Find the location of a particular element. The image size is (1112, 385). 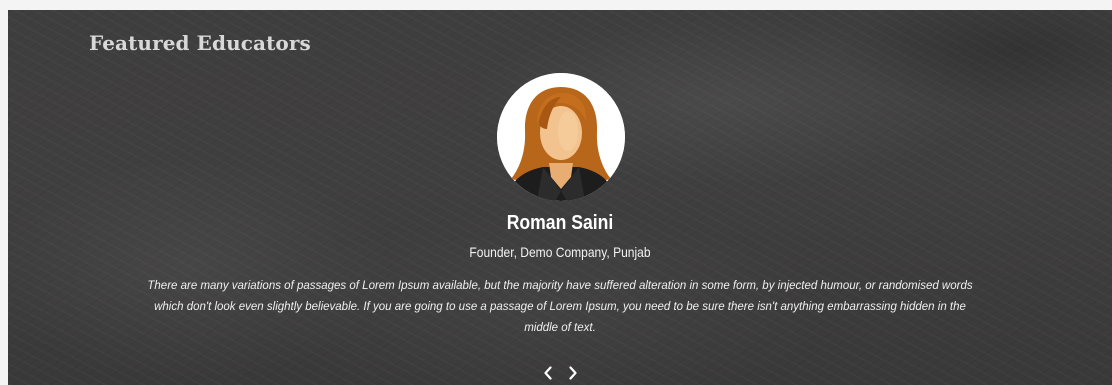

educator-role: Founder, Demo Company, Punjab is located at coordinates (560, 252).